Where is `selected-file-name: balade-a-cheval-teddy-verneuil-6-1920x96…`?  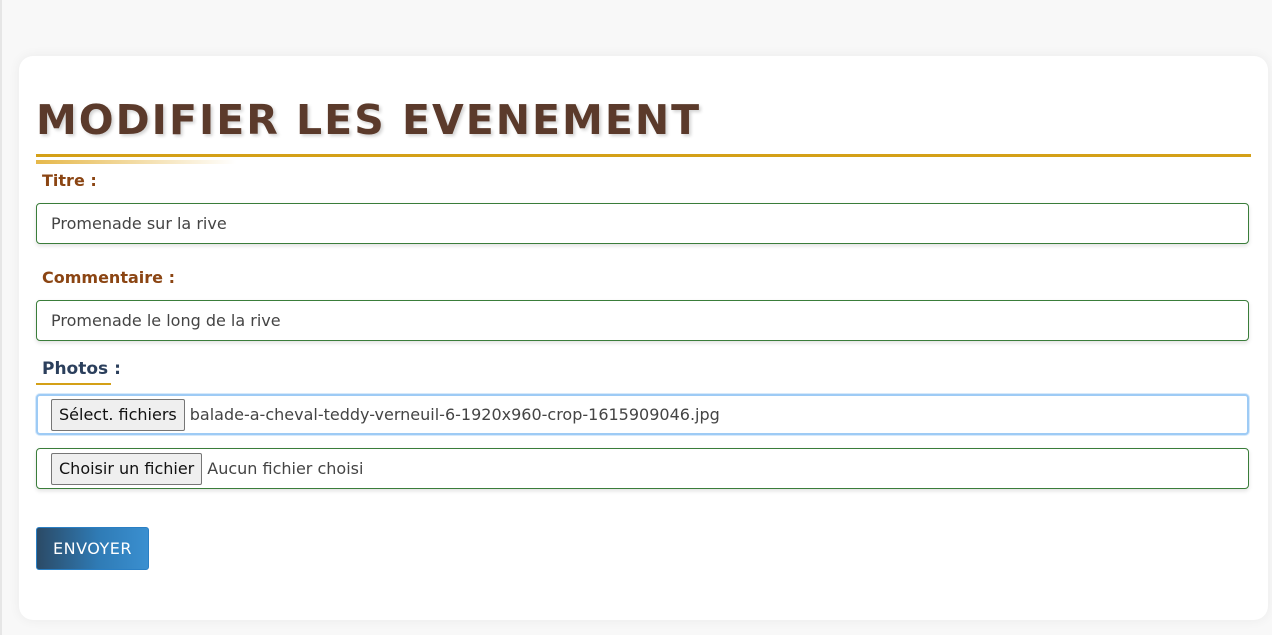
selected-file-name: balade-a-cheval-teddy-verneuil-6-1920x96… is located at coordinates (454, 414).